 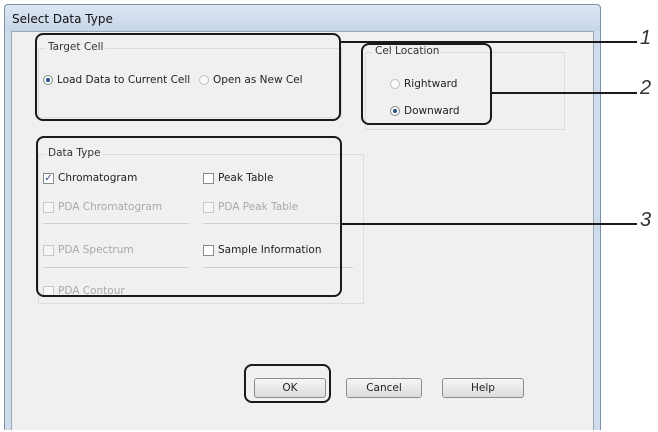 I want to click on dialog-title: Select Data Type, so click(x=62, y=19).